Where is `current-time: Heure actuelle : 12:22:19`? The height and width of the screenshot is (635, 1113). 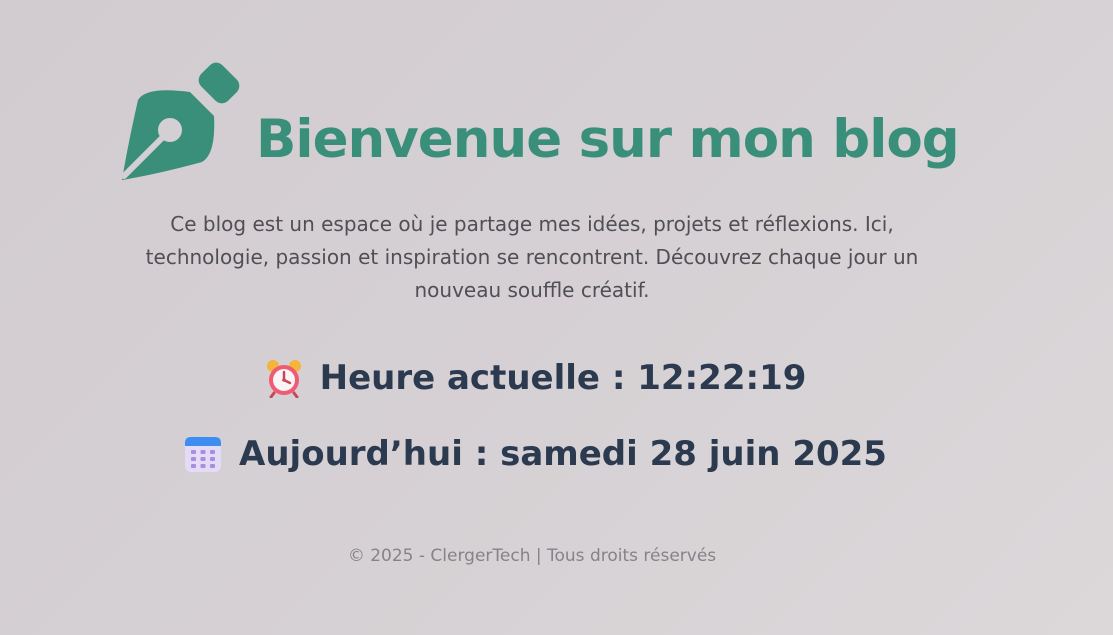 current-time: Heure actuelle : 12:22:19 is located at coordinates (535, 378).